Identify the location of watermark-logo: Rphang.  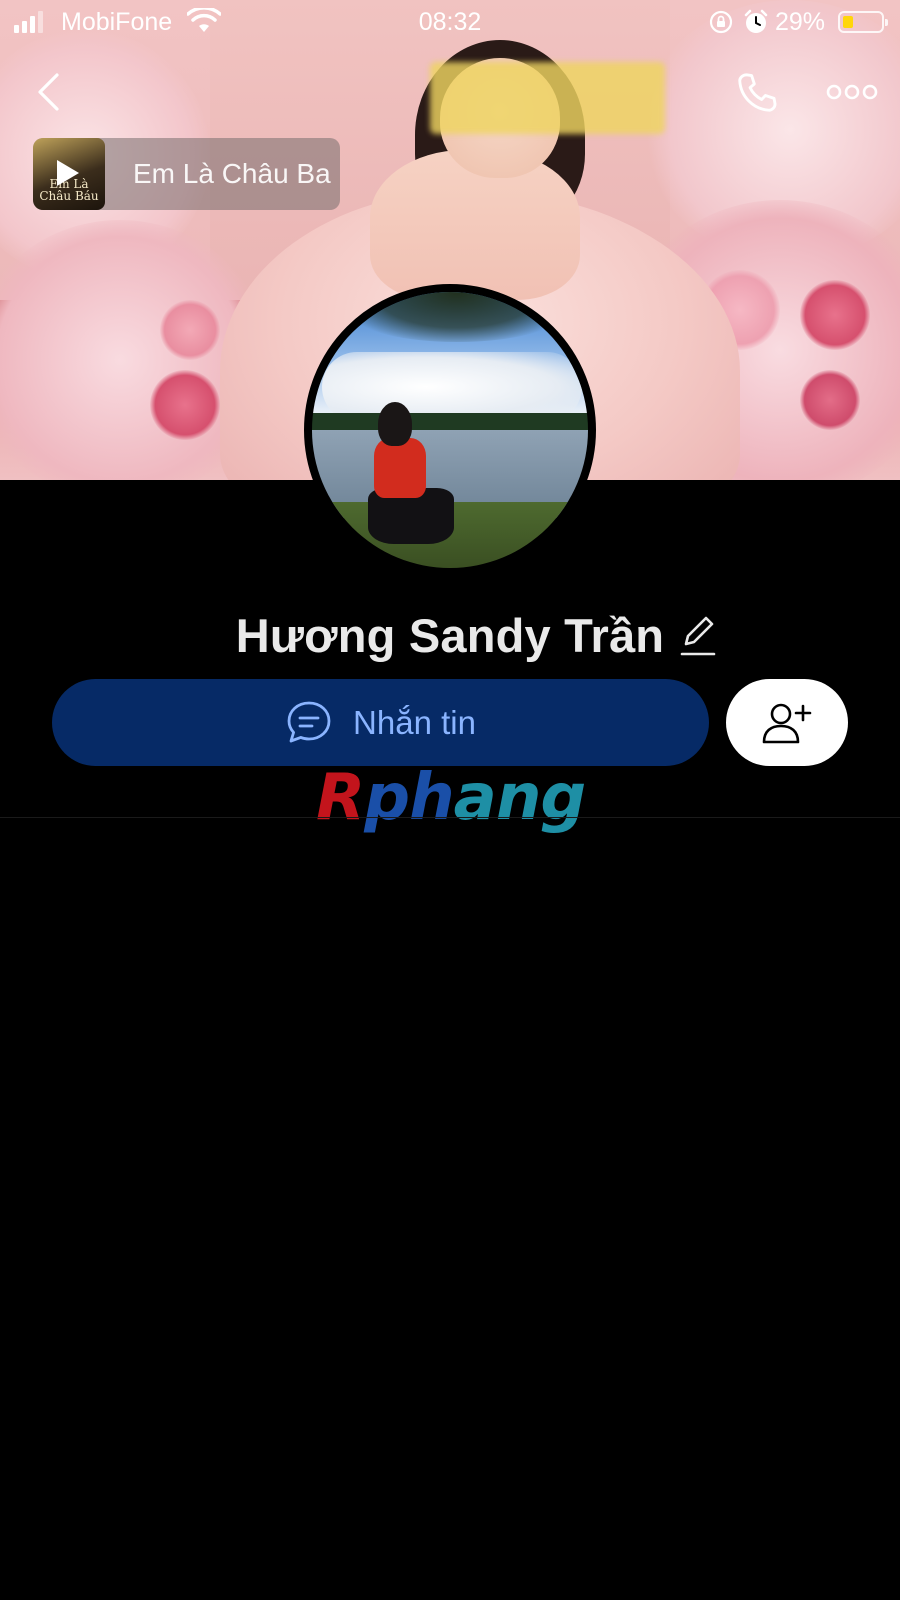
(451, 798).